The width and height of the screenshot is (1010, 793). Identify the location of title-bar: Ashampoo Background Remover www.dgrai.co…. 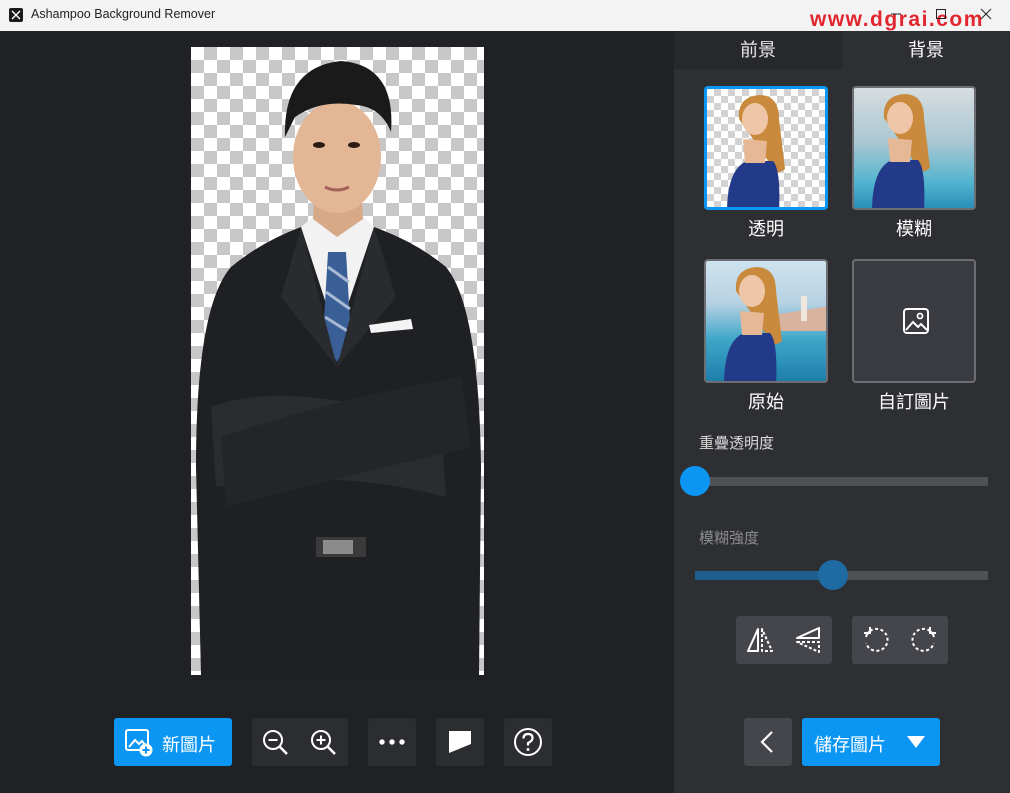
(505, 16).